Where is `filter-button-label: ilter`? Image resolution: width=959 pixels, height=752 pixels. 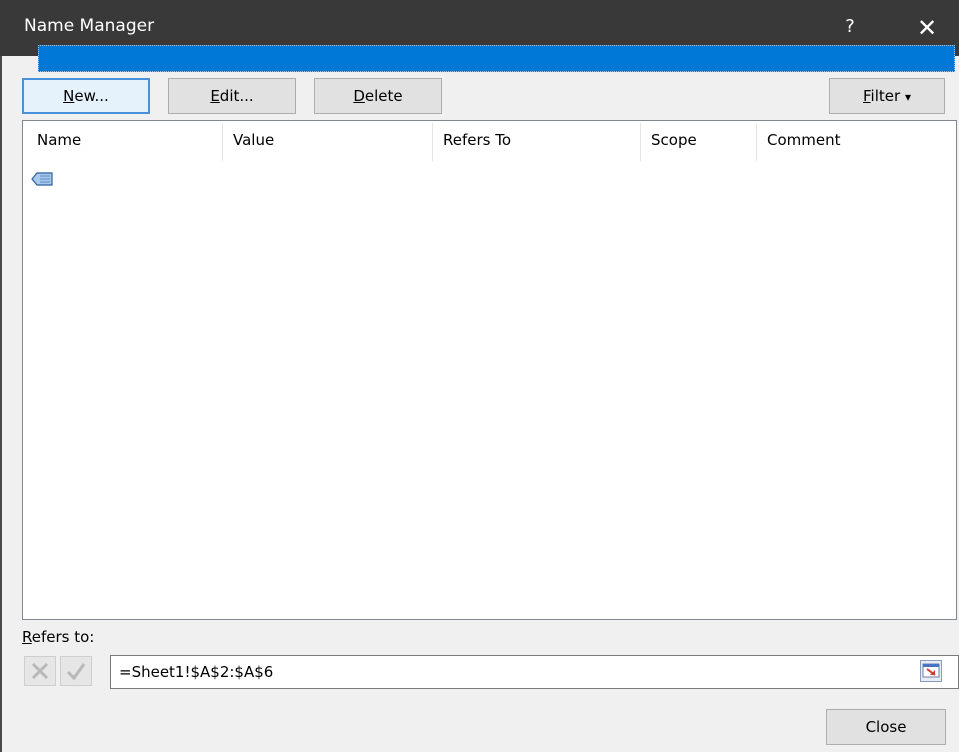 filter-button-label: ilter is located at coordinates (885, 96).